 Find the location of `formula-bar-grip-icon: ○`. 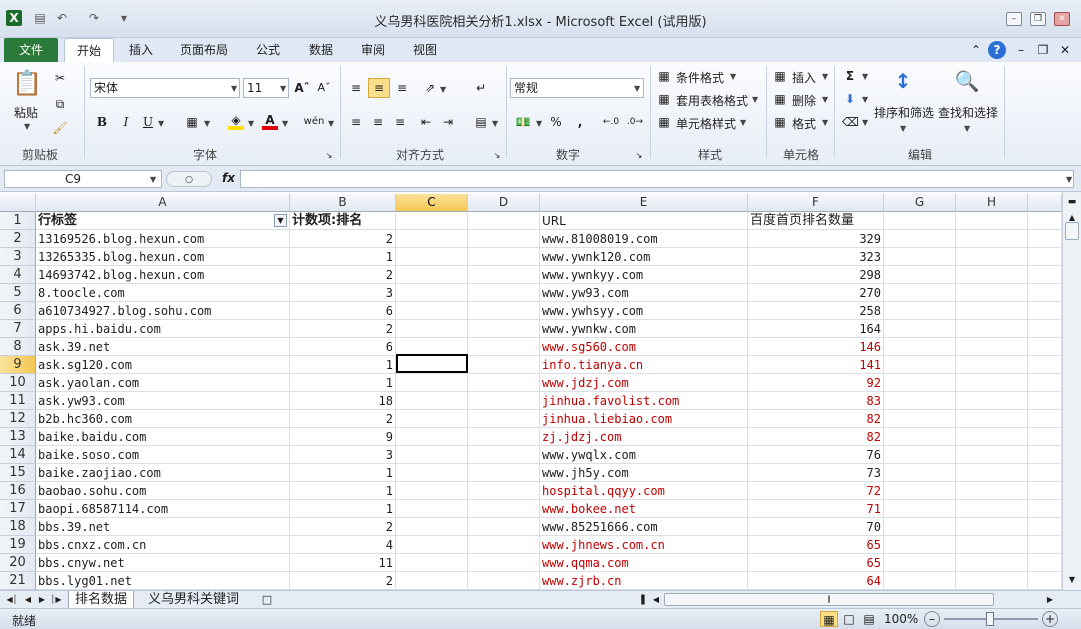

formula-bar-grip-icon: ○ is located at coordinates (189, 179).